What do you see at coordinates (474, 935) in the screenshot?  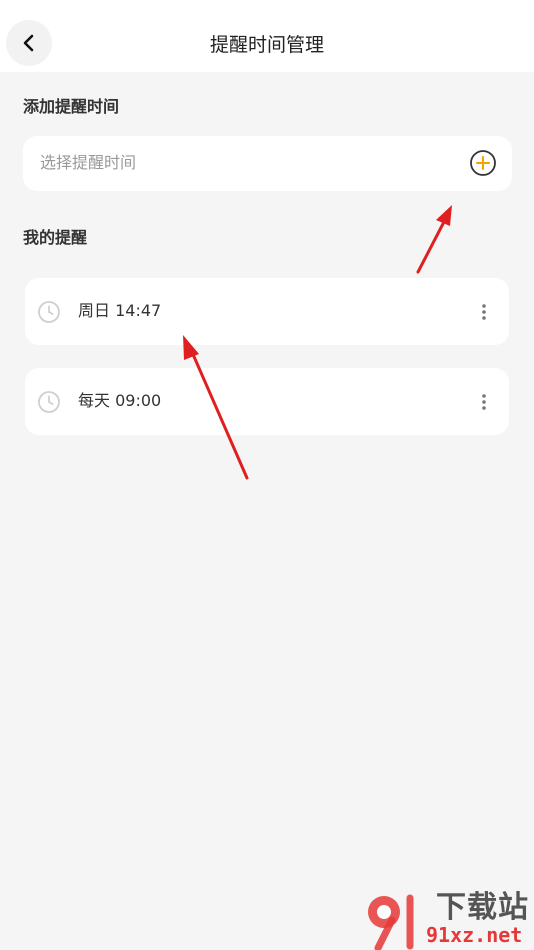 I see `watermark-url: 91xz.net` at bounding box center [474, 935].